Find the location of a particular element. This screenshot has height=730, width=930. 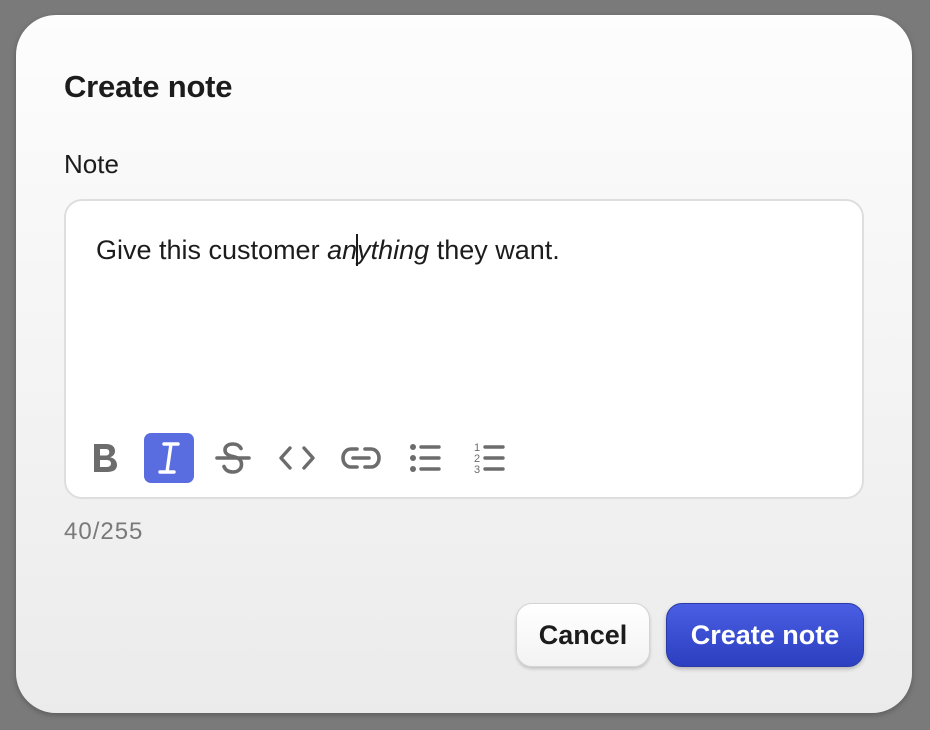

bullet-list-button is located at coordinates (425, 458).